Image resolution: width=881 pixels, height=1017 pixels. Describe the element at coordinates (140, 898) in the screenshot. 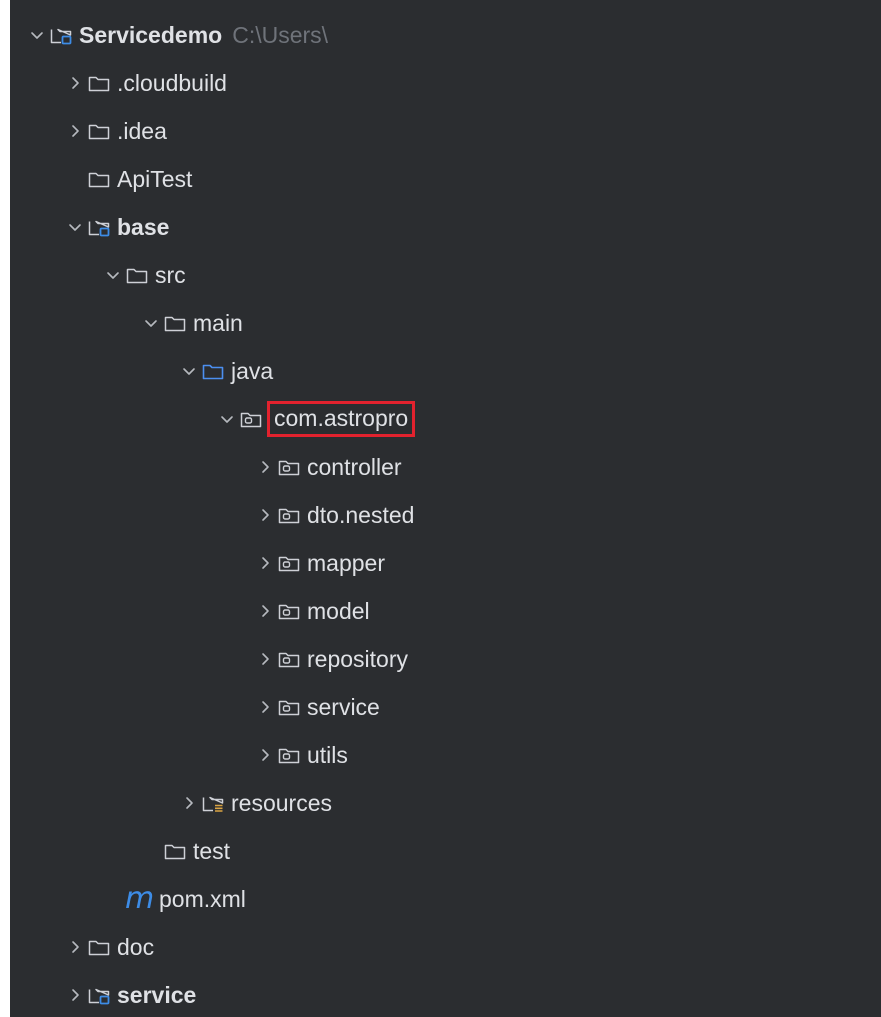

I see `maven-file-icon: m` at that location.